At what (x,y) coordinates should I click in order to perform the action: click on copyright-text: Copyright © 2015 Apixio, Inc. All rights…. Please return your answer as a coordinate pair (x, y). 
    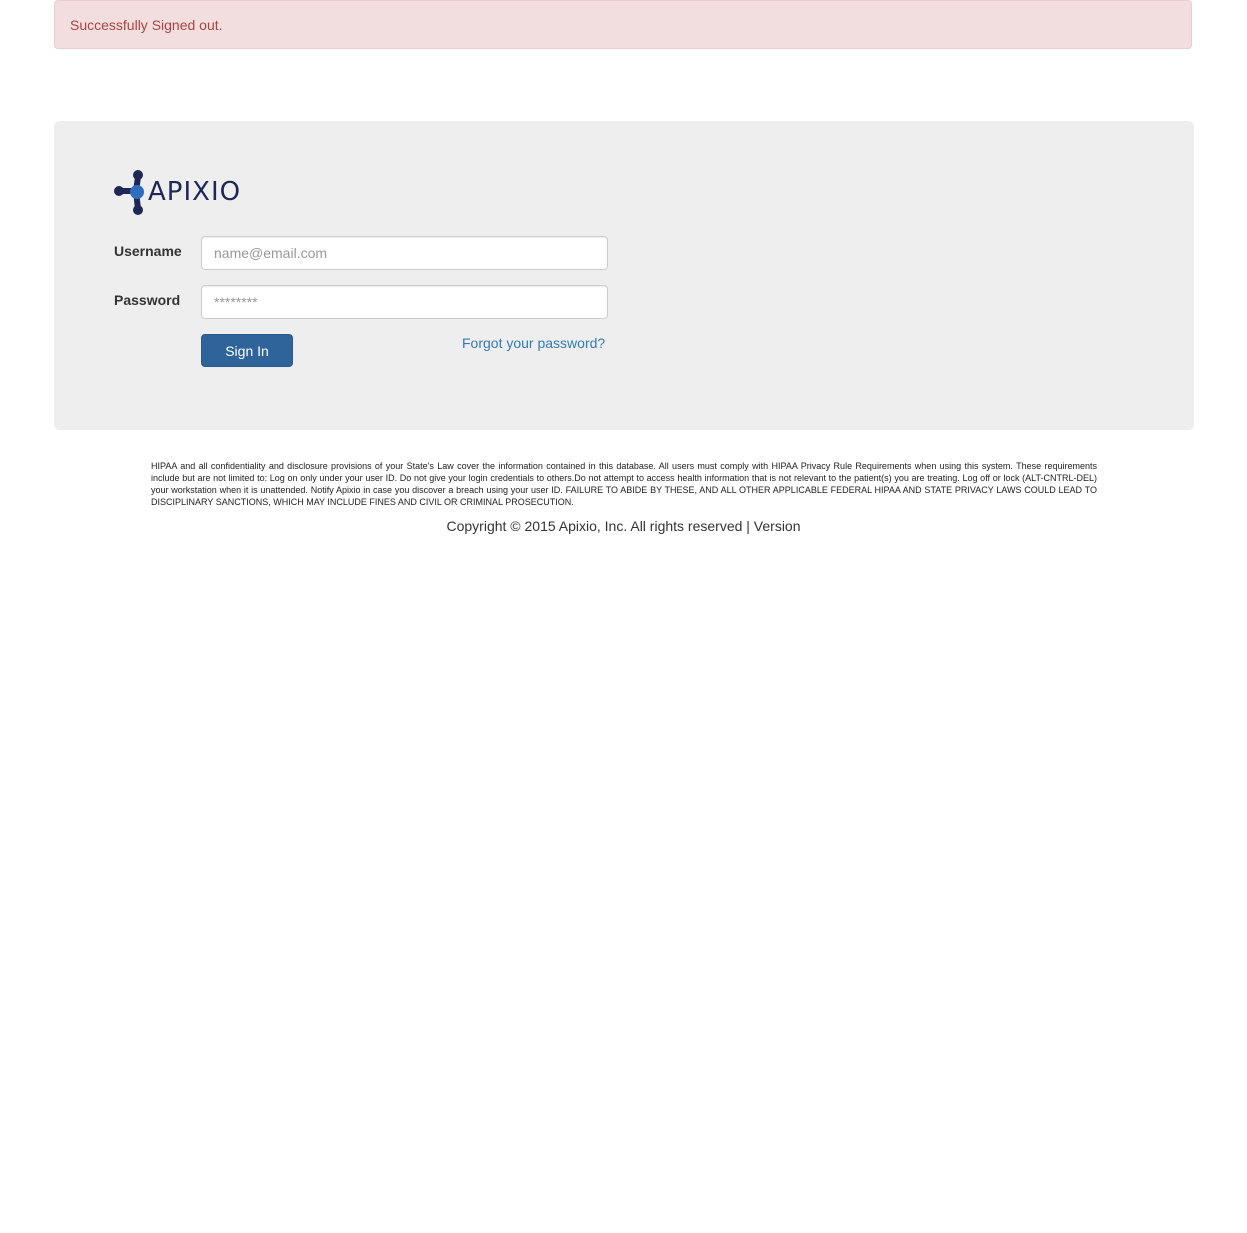
    Looking at the image, I should click on (623, 526).